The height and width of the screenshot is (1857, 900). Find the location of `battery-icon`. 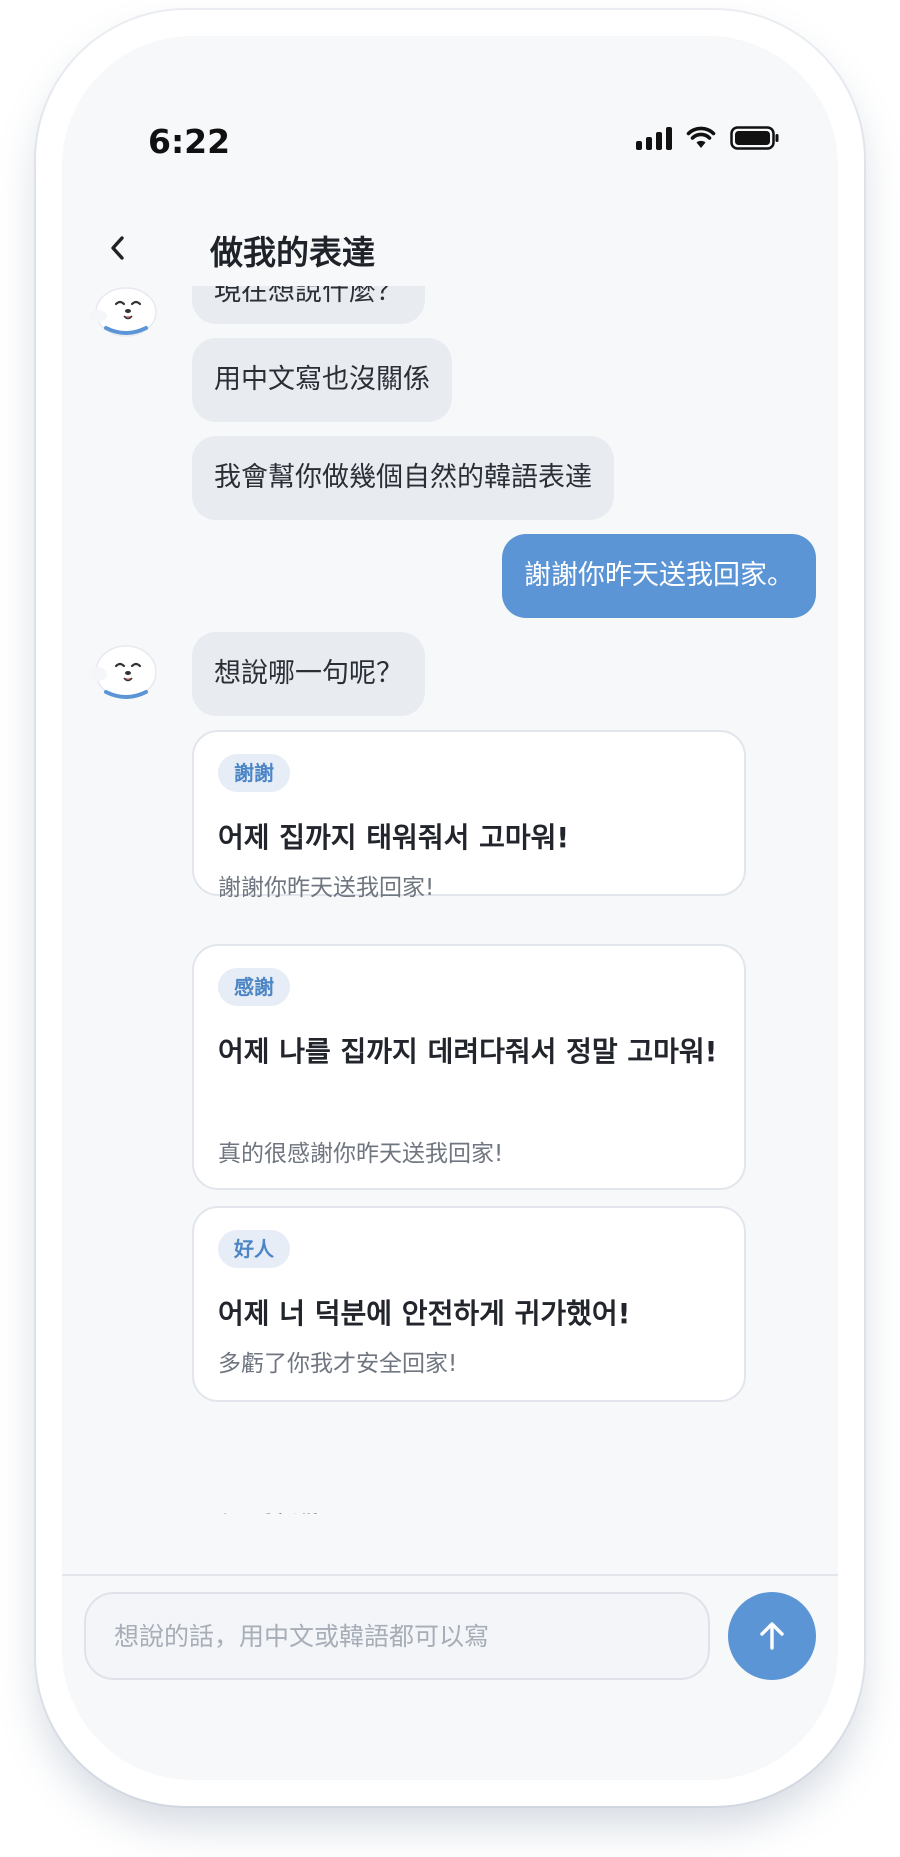

battery-icon is located at coordinates (754, 138).